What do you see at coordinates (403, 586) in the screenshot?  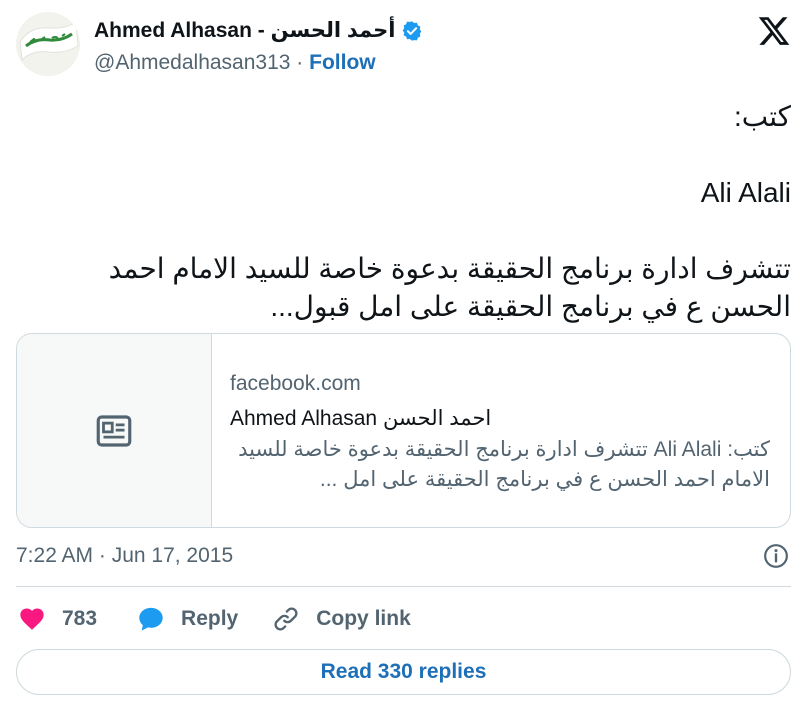 I see `divider` at bounding box center [403, 586].